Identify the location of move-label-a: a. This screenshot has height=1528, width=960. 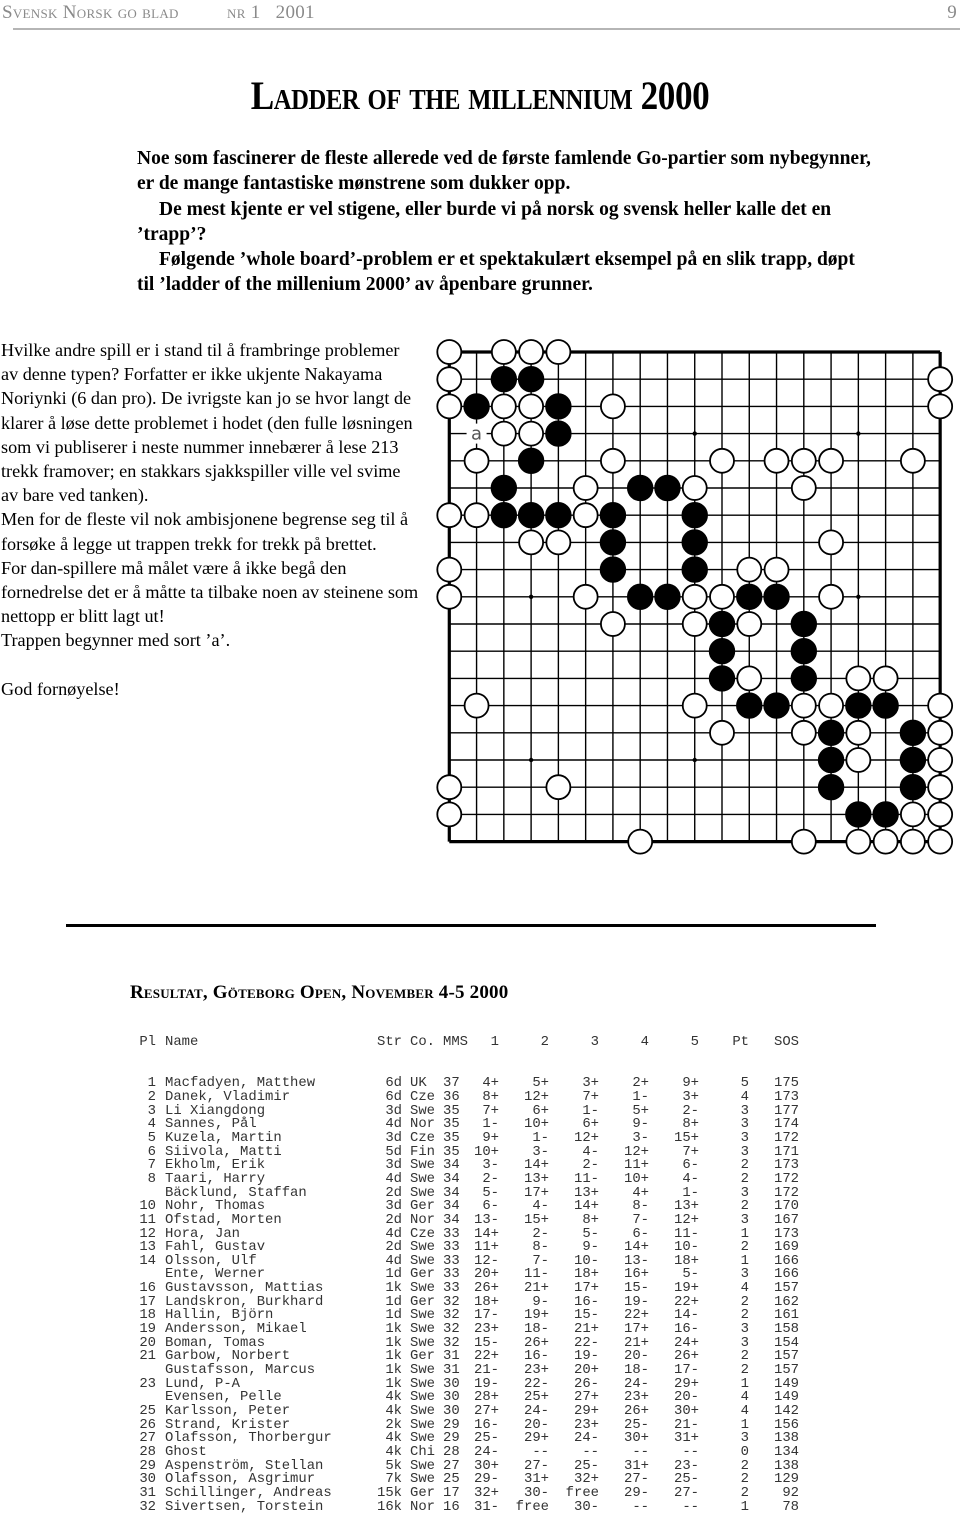
(476, 434).